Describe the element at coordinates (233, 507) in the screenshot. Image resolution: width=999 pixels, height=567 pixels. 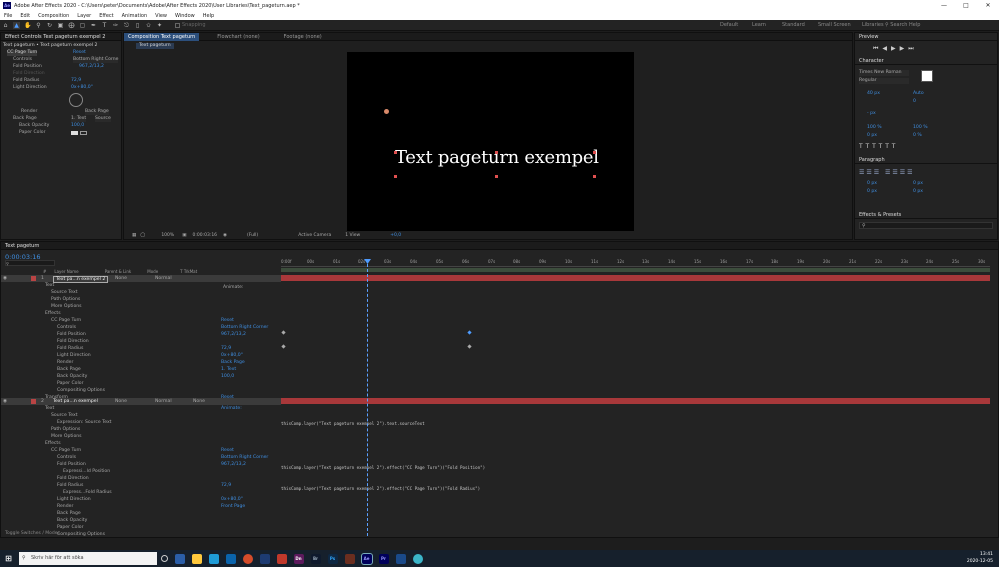
I see `property-value: Front Page` at that location.